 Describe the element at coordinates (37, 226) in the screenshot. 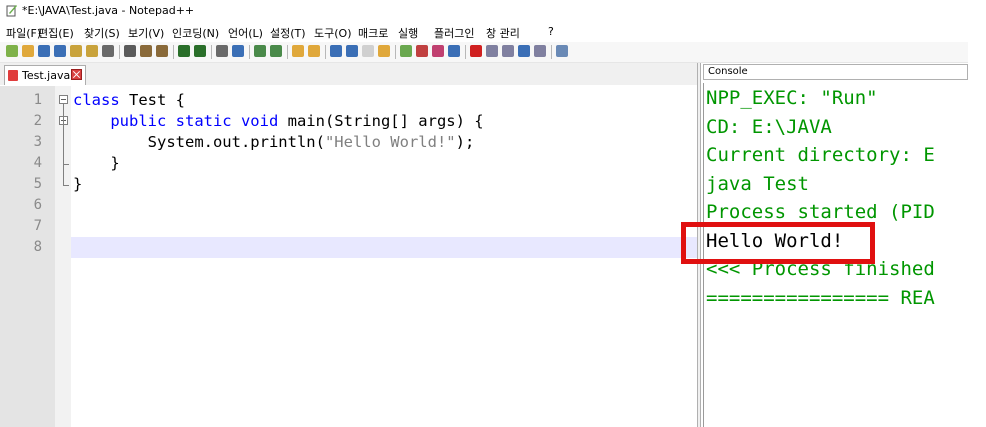

I see `line-number: 7` at that location.